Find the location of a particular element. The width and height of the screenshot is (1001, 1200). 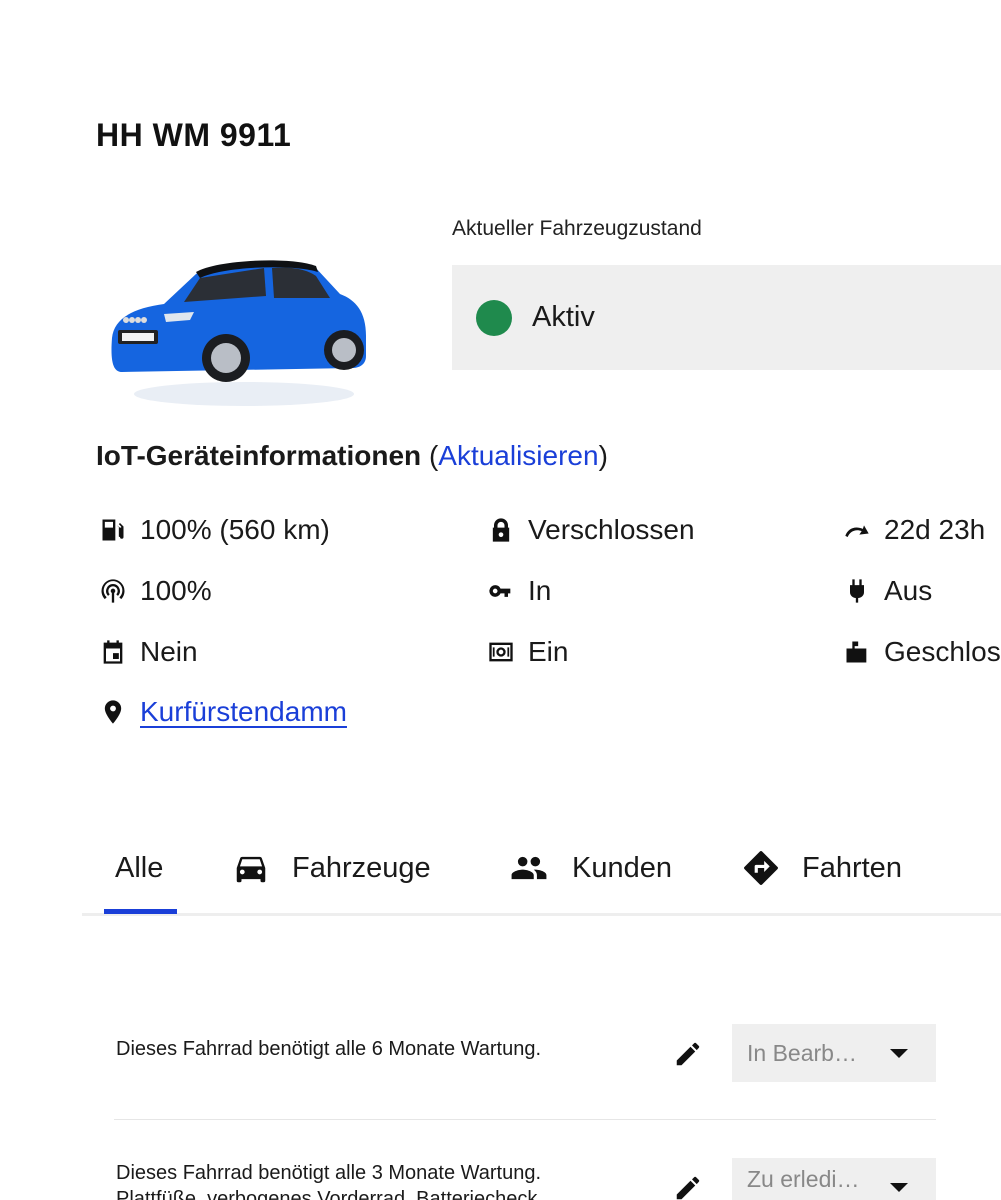

tab-kunden-label: Kunden is located at coordinates (622, 867).